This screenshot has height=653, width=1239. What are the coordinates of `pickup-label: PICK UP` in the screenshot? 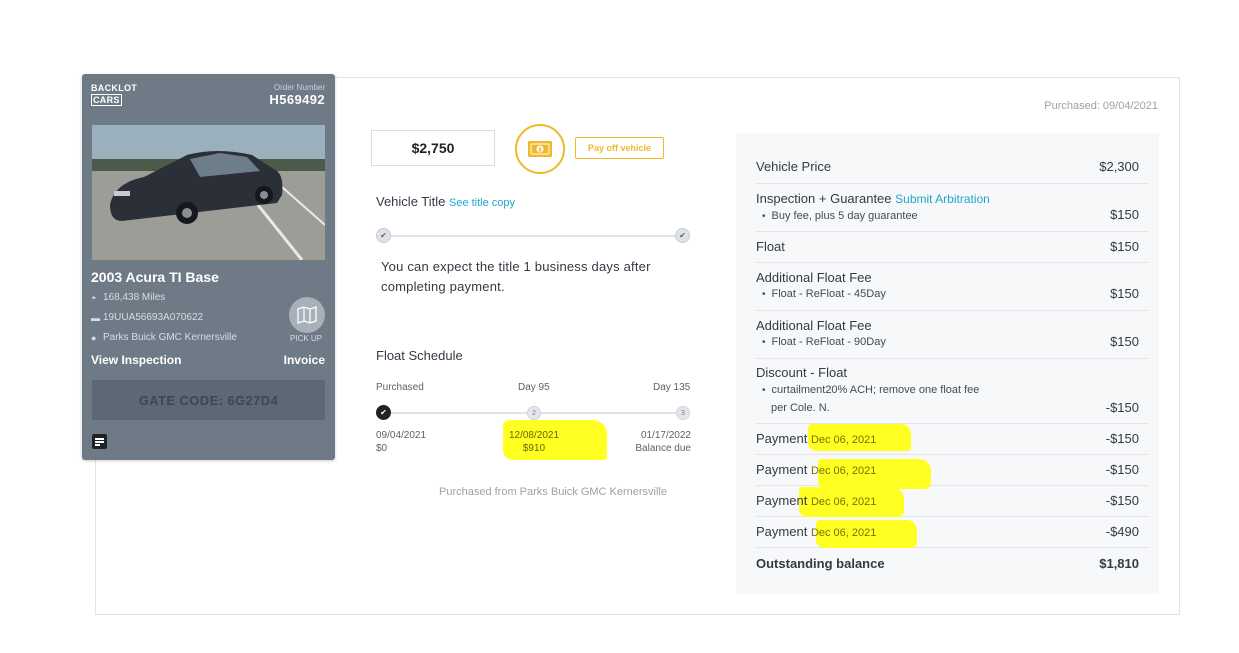 It's located at (306, 338).